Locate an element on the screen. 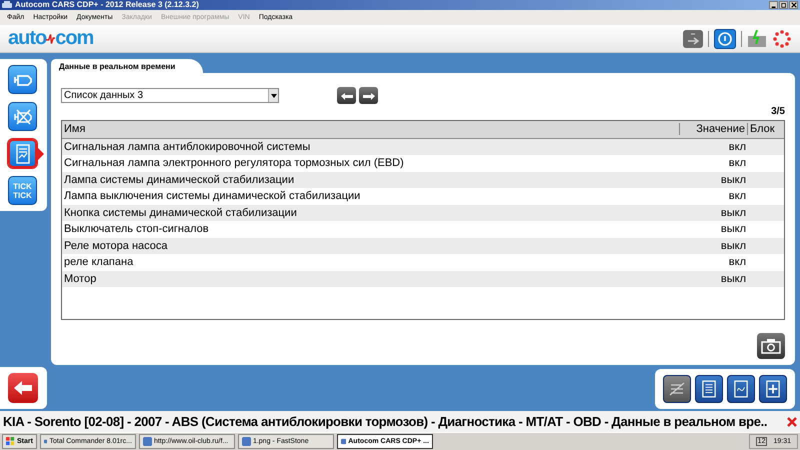 Image resolution: width=800 pixels, height=450 pixels. engine-crossed-icon is located at coordinates (22, 116).